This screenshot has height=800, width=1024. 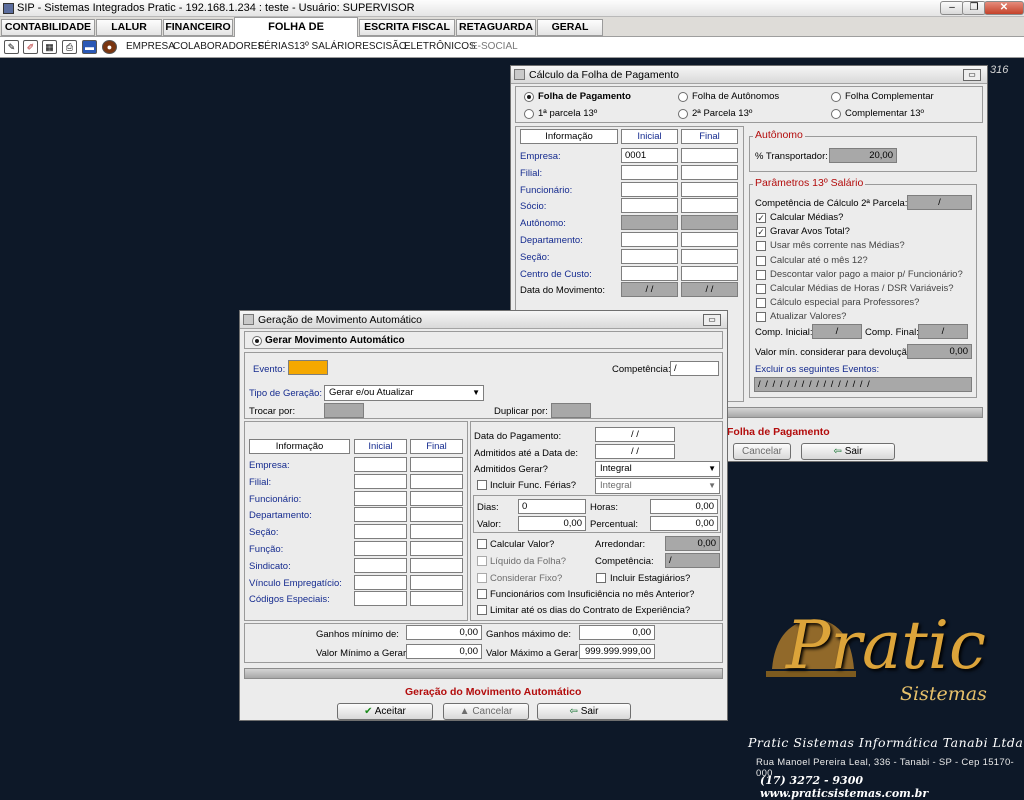 What do you see at coordinates (69, 47) in the screenshot?
I see `print-icon: ⎙` at bounding box center [69, 47].